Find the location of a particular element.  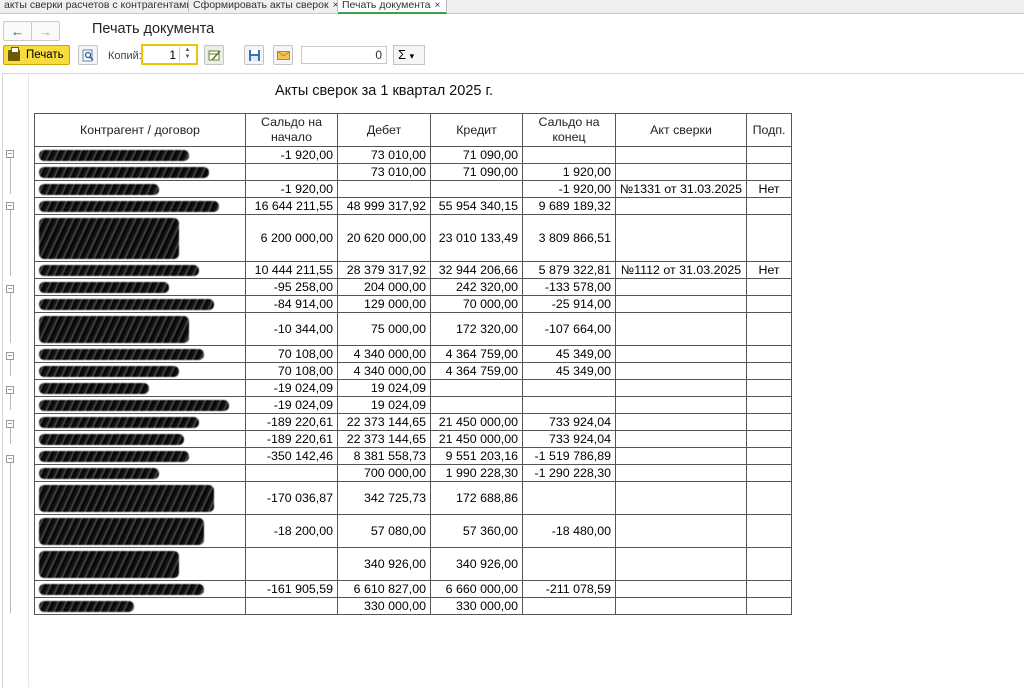

debit-cell: 129 000,00 is located at coordinates (384, 304).